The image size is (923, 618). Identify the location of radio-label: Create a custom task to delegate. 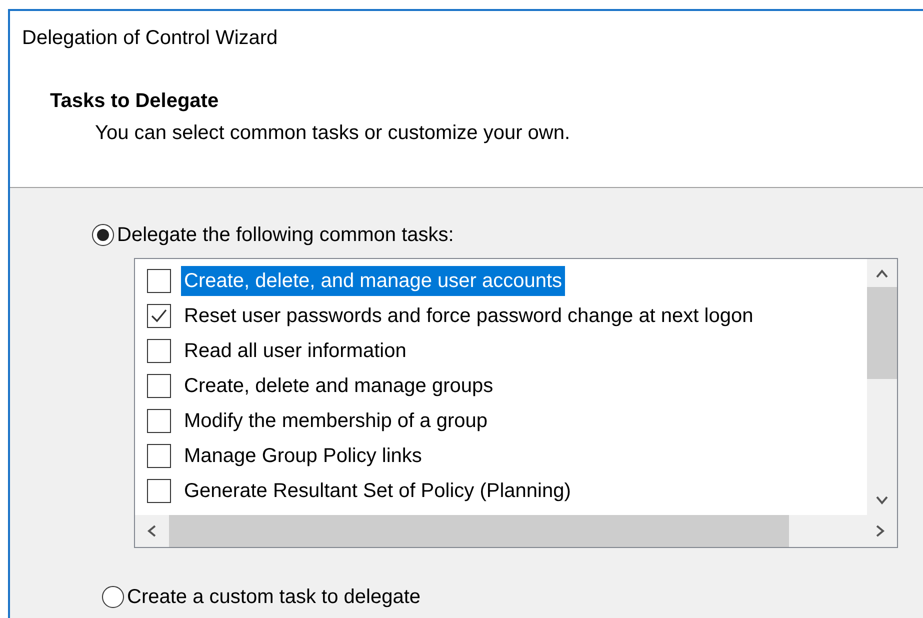
(273, 597).